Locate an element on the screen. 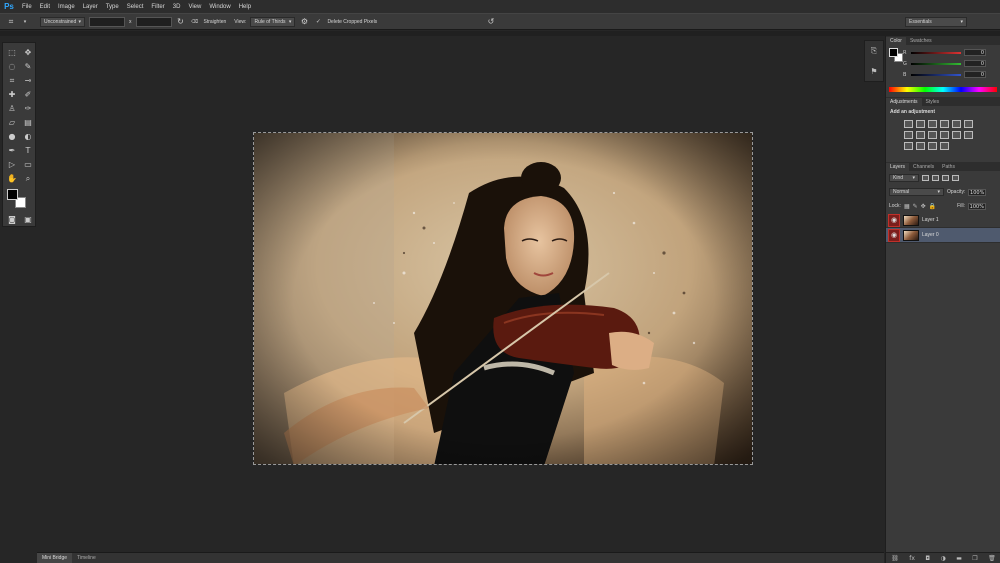 The image size is (1000, 563). pen-tool-icon: ✒ is located at coordinates (12, 150).